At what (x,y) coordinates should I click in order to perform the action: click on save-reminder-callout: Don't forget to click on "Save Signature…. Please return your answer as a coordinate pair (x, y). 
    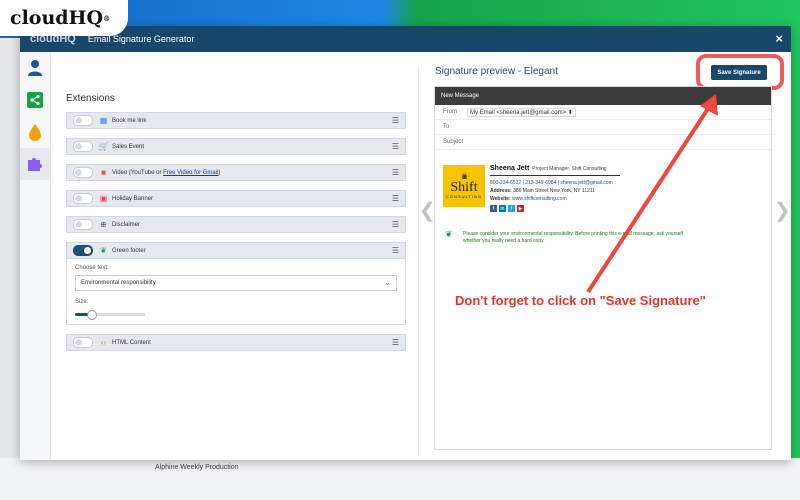
    Looking at the image, I should click on (580, 300).